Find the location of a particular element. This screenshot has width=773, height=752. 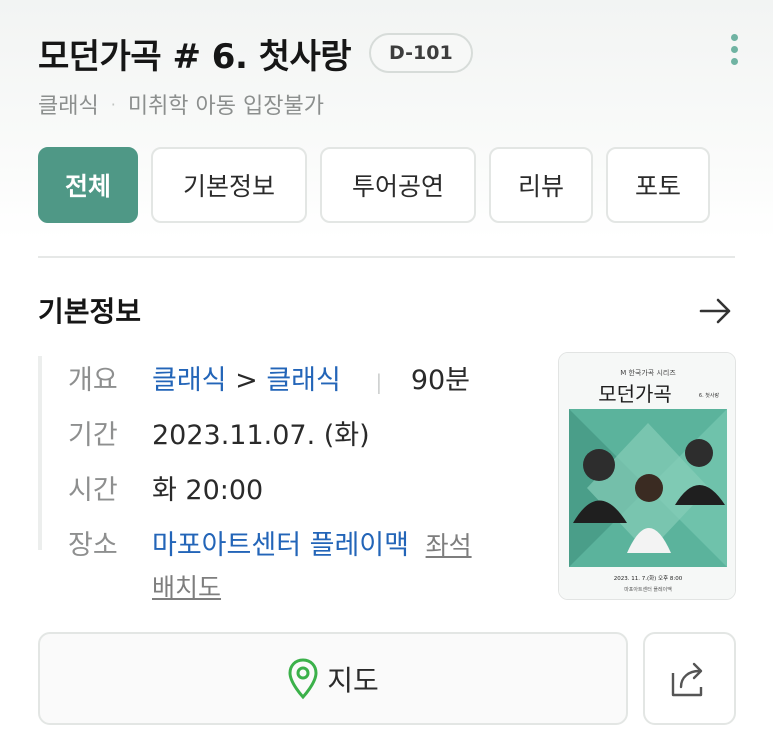

genre-sub-link: 클래식 is located at coordinates (303, 380).